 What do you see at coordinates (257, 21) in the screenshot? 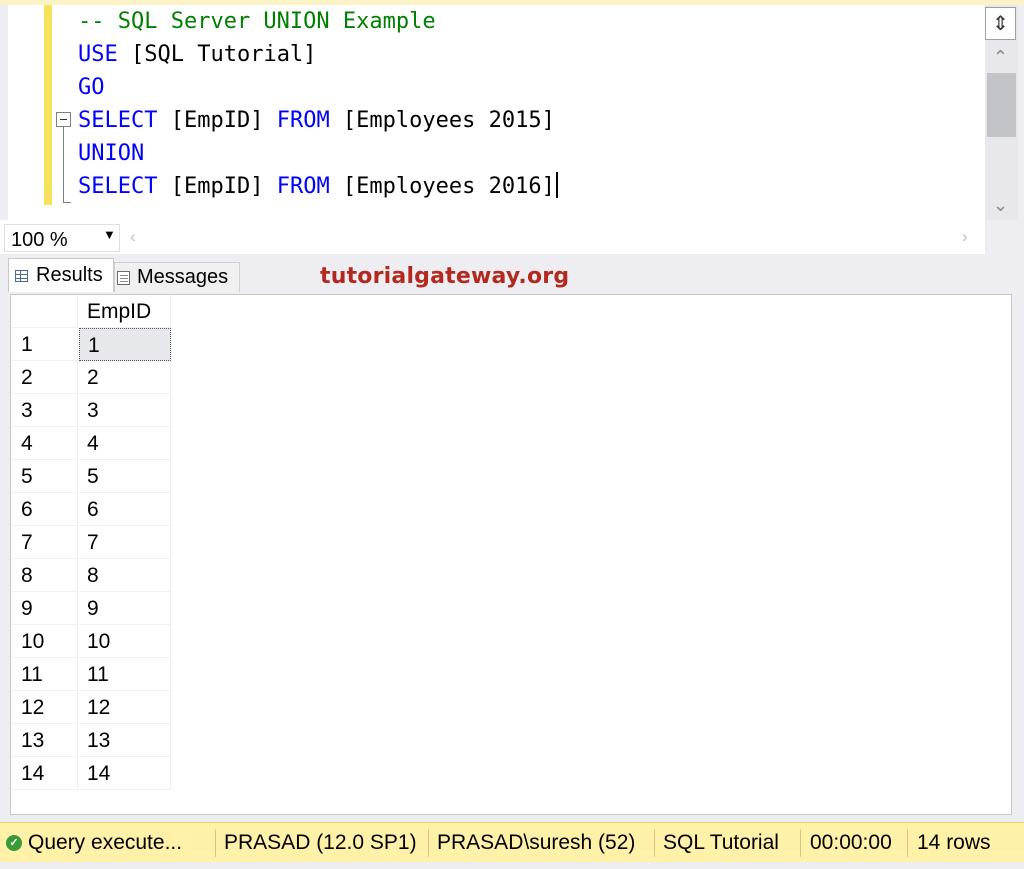
I see `sql-comment: -- SQL Server UNION Example` at bounding box center [257, 21].